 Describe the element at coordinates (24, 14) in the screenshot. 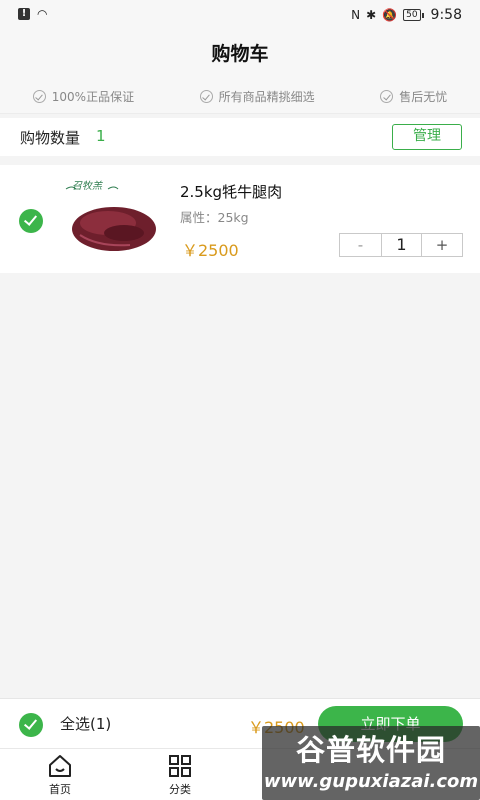

I see `alert-icon: !` at that location.